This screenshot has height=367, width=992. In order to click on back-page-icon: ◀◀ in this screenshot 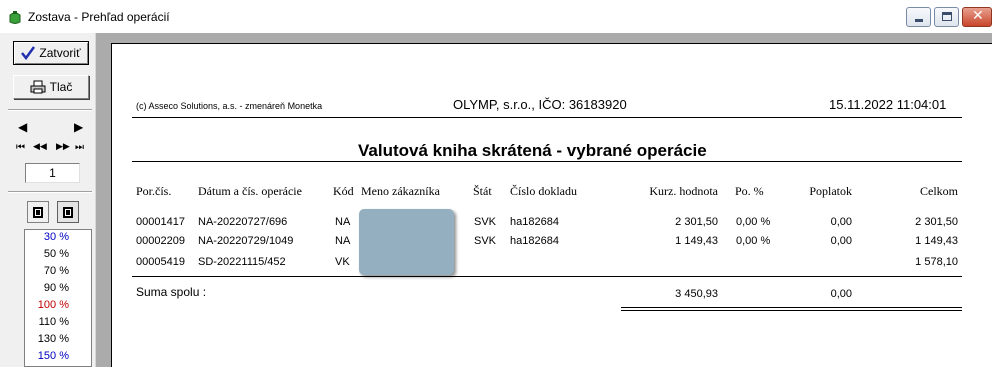, I will do `click(40, 147)`.